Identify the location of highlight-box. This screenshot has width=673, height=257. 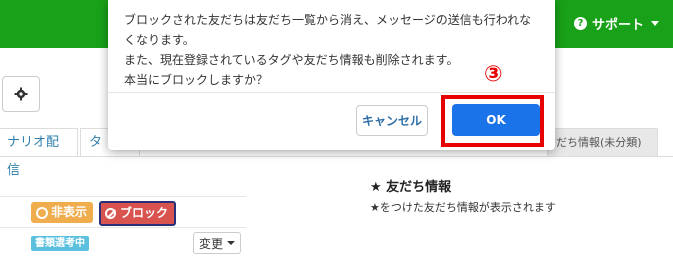
(492, 121).